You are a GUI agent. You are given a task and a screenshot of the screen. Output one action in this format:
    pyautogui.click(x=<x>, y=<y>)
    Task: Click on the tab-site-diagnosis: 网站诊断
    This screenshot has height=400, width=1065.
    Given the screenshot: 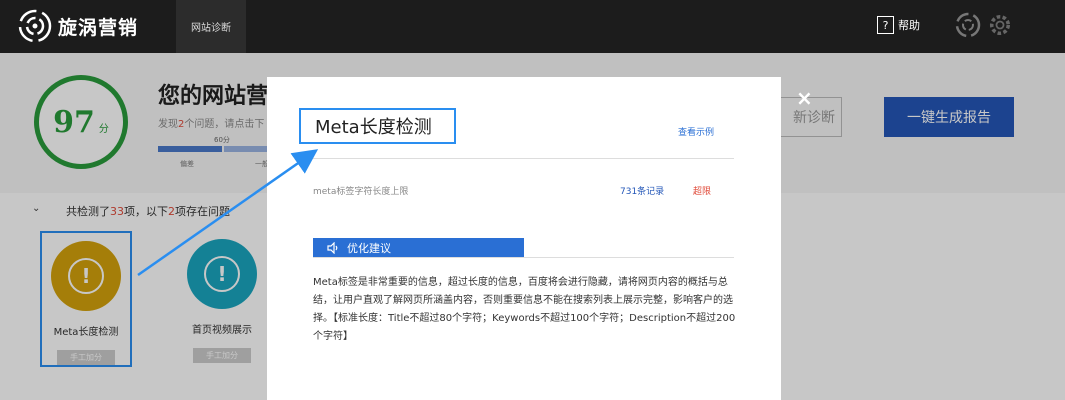 What is the action you would take?
    pyautogui.click(x=211, y=26)
    